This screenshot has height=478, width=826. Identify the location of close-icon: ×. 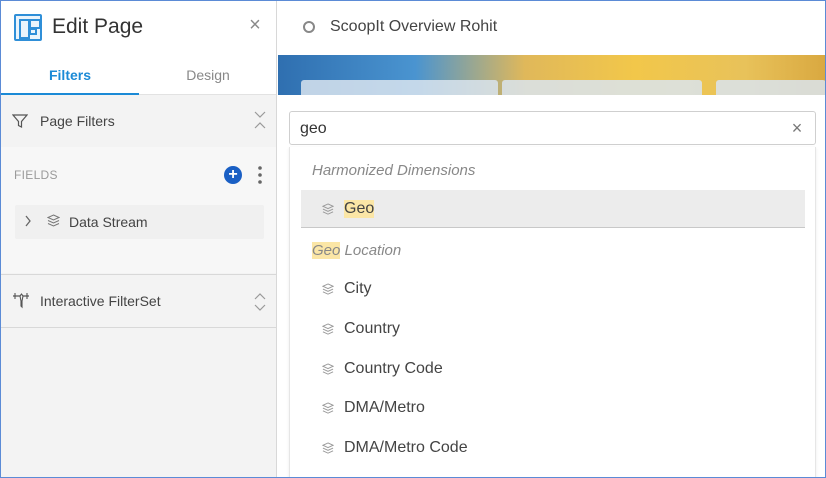
(255, 25).